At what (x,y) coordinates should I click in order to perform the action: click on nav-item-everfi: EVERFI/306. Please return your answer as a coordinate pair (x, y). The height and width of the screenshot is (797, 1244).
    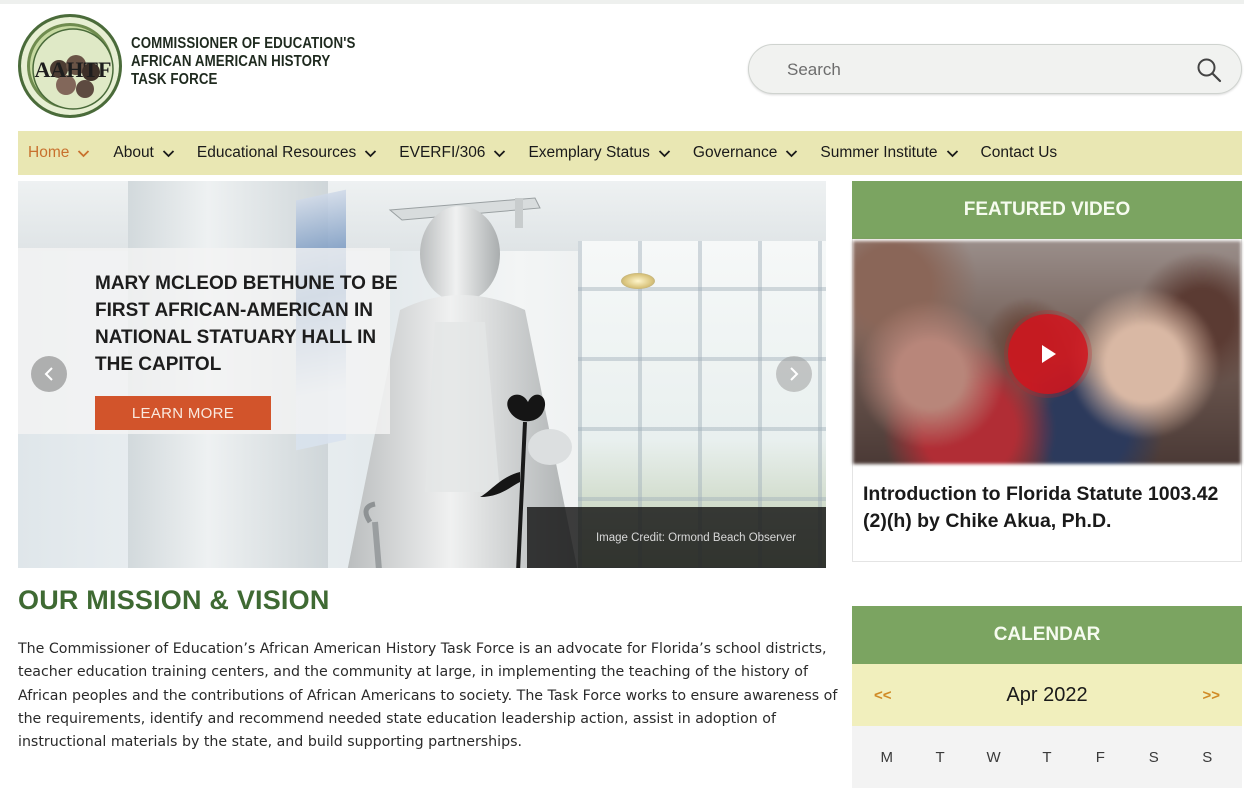
    Looking at the image, I should click on (452, 153).